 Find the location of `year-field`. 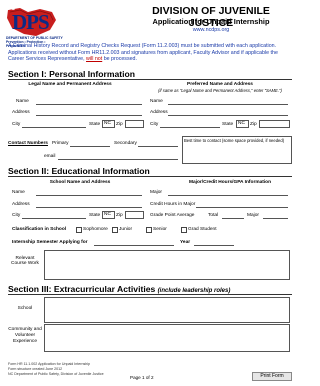

year-field is located at coordinates (214, 245).